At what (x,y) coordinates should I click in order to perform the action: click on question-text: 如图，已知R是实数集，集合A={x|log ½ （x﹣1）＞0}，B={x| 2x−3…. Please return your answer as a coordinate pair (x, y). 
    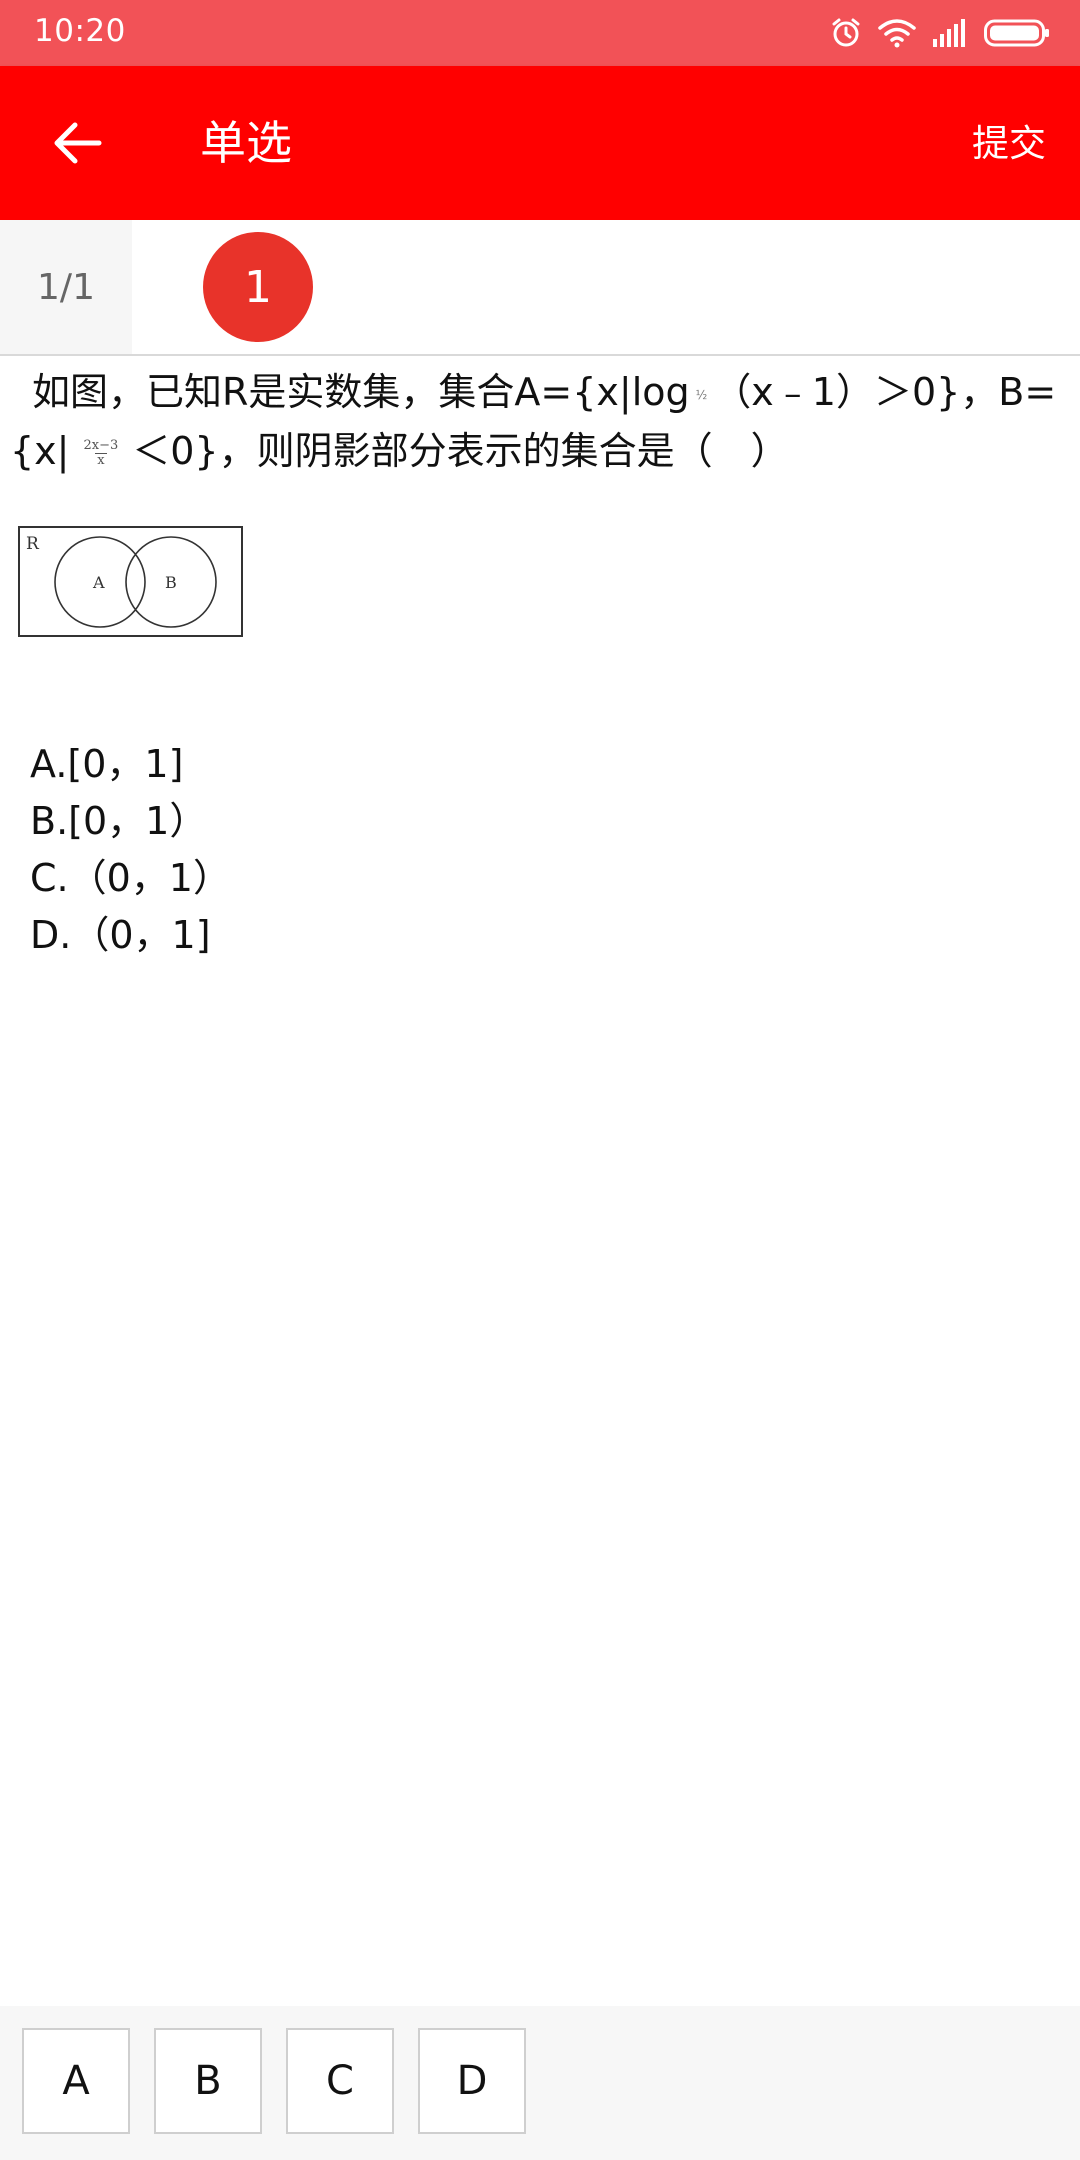
    Looking at the image, I should click on (540, 421).